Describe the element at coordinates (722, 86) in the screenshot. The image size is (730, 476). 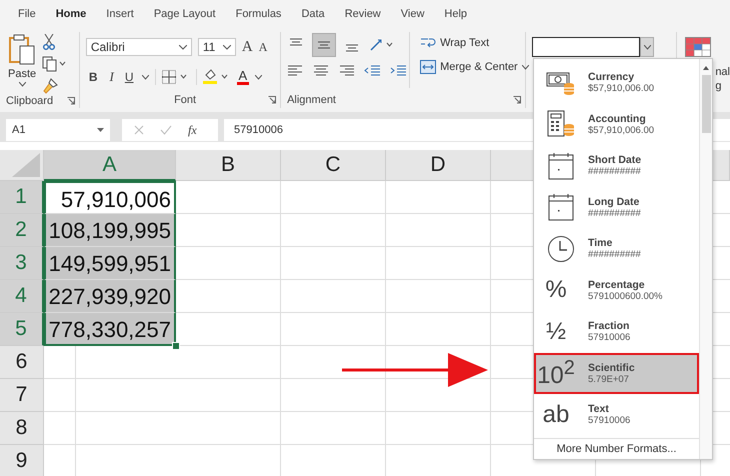
I see `ribbon-label: g` at that location.